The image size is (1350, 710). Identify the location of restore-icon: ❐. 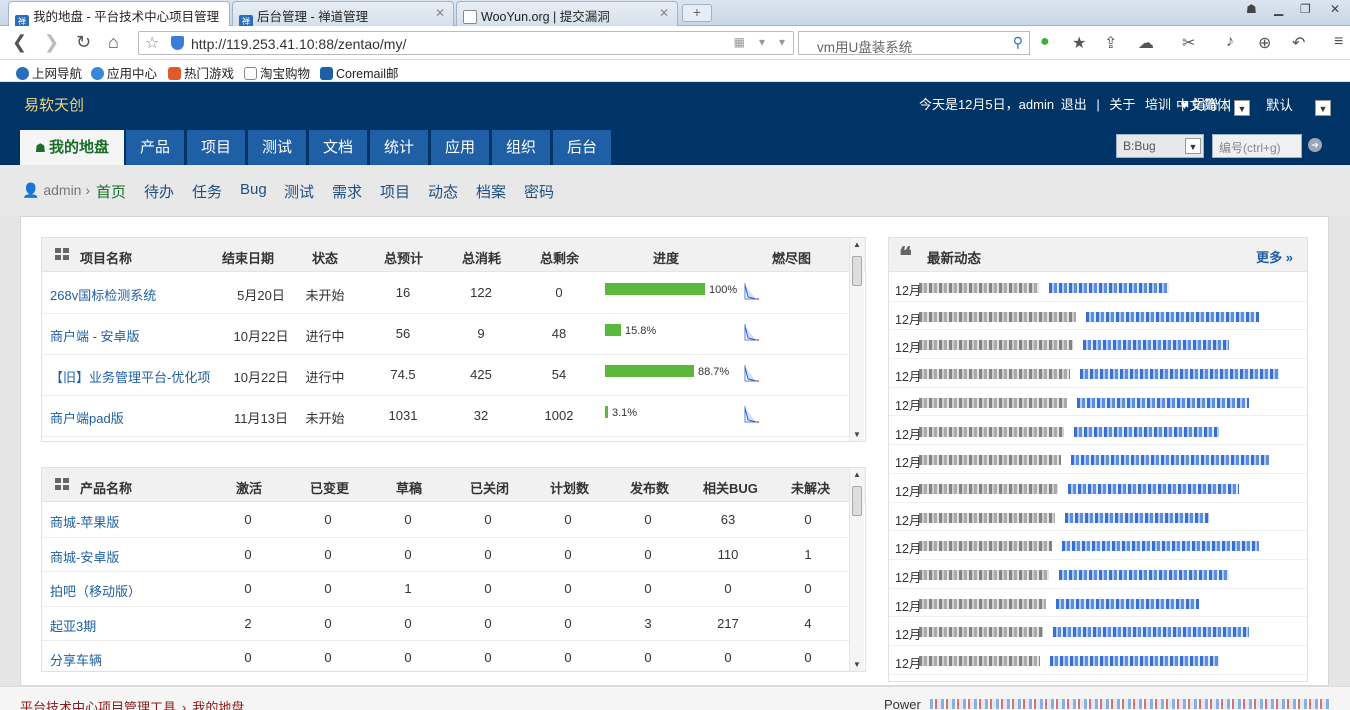
(1305, 9).